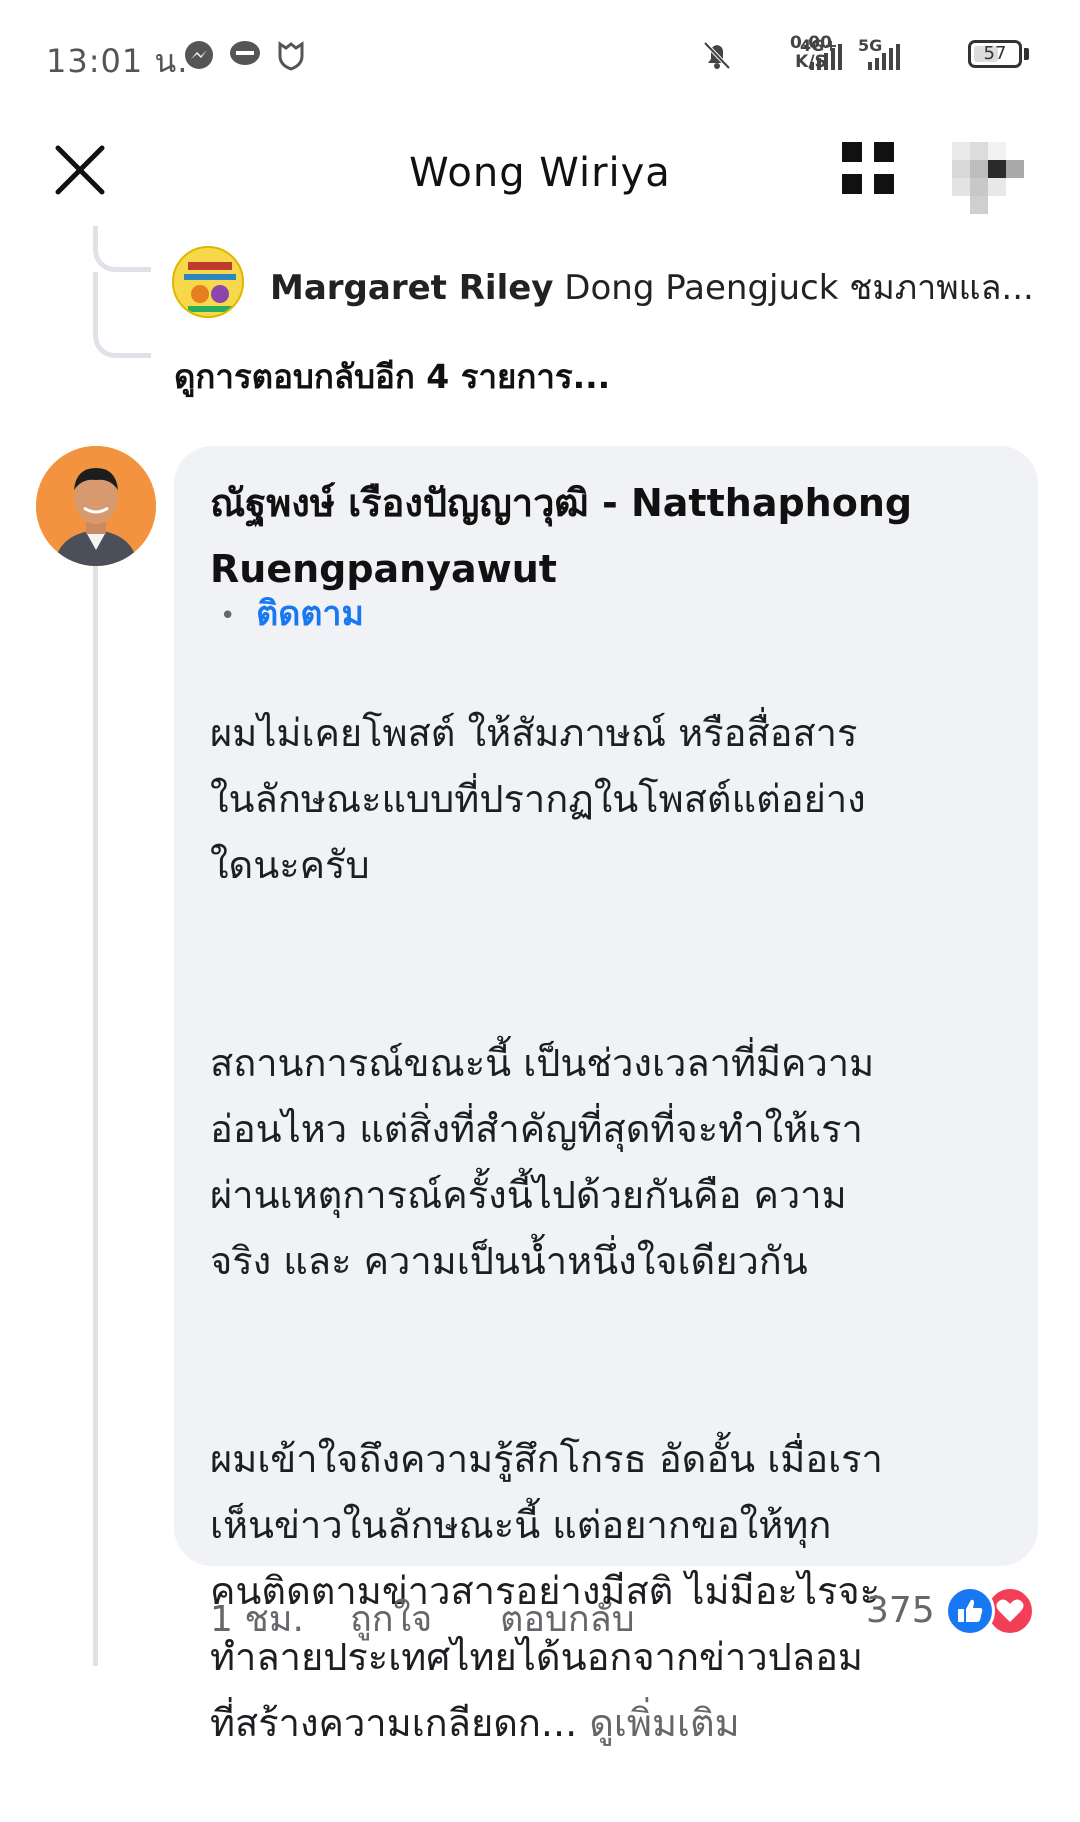 The width and height of the screenshot is (1080, 1822). I want to click on cartoon-avatar-icon, so click(208, 282).